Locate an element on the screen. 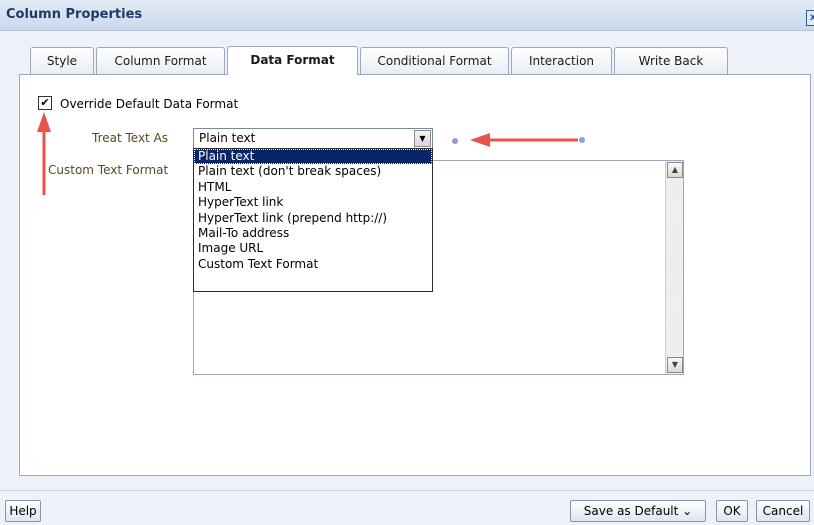 The width and height of the screenshot is (814, 525). tab-data-format: Data Format is located at coordinates (292, 60).